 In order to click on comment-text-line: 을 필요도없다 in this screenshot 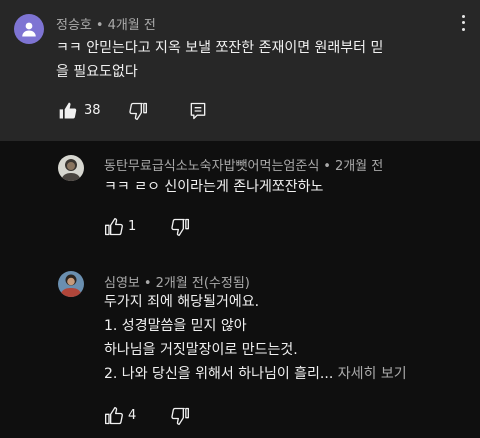, I will do `click(97, 72)`.